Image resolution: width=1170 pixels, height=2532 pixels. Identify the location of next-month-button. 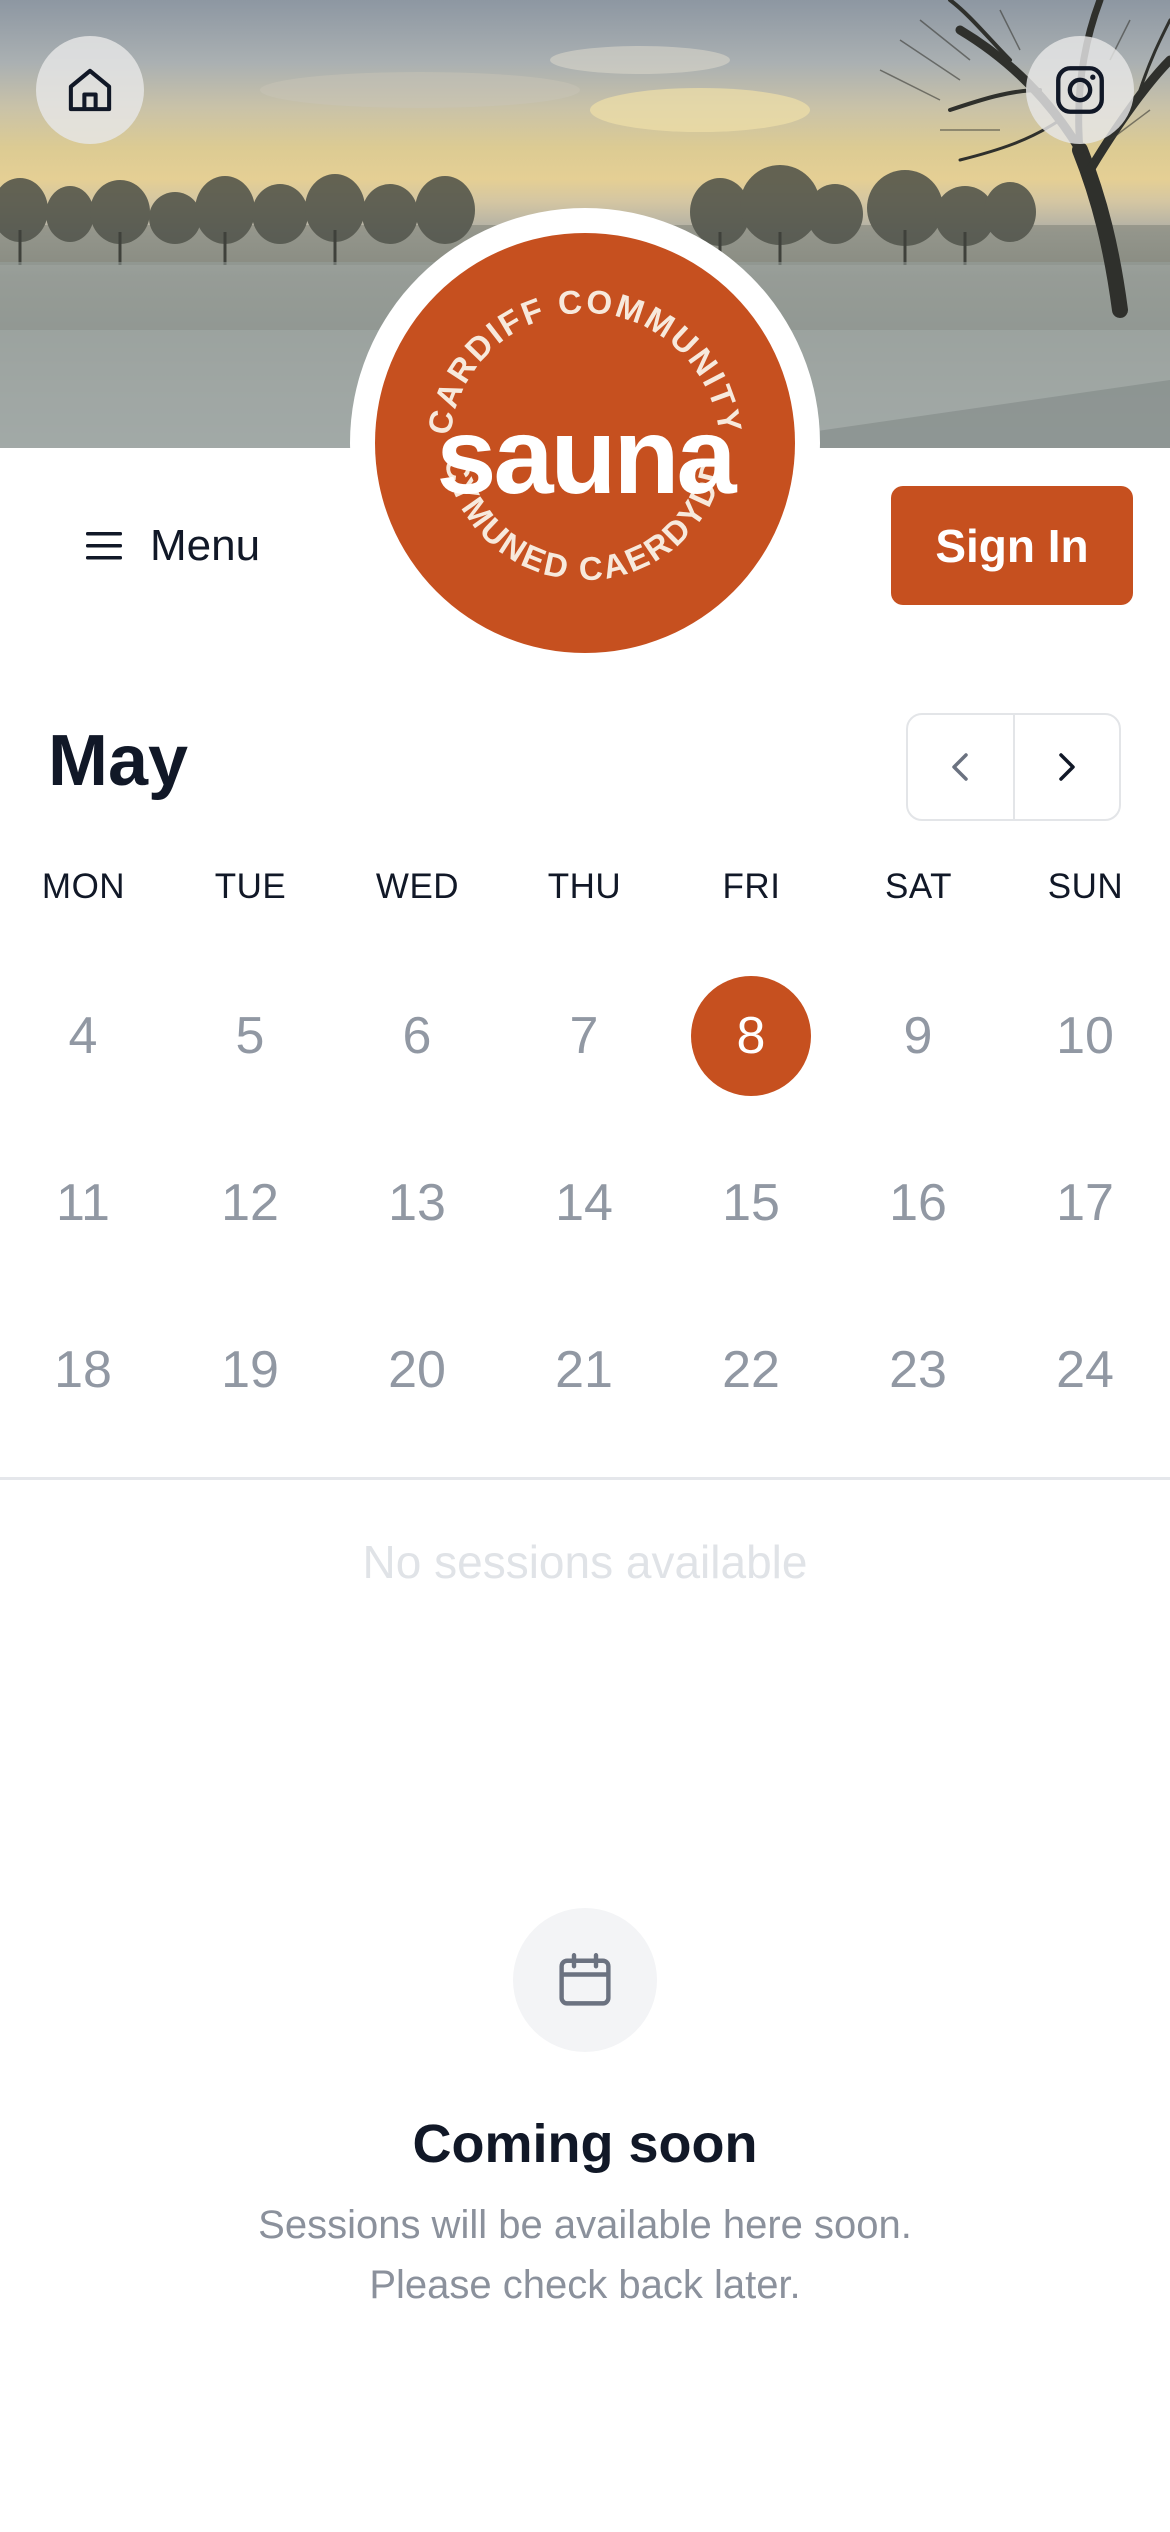
(1067, 767).